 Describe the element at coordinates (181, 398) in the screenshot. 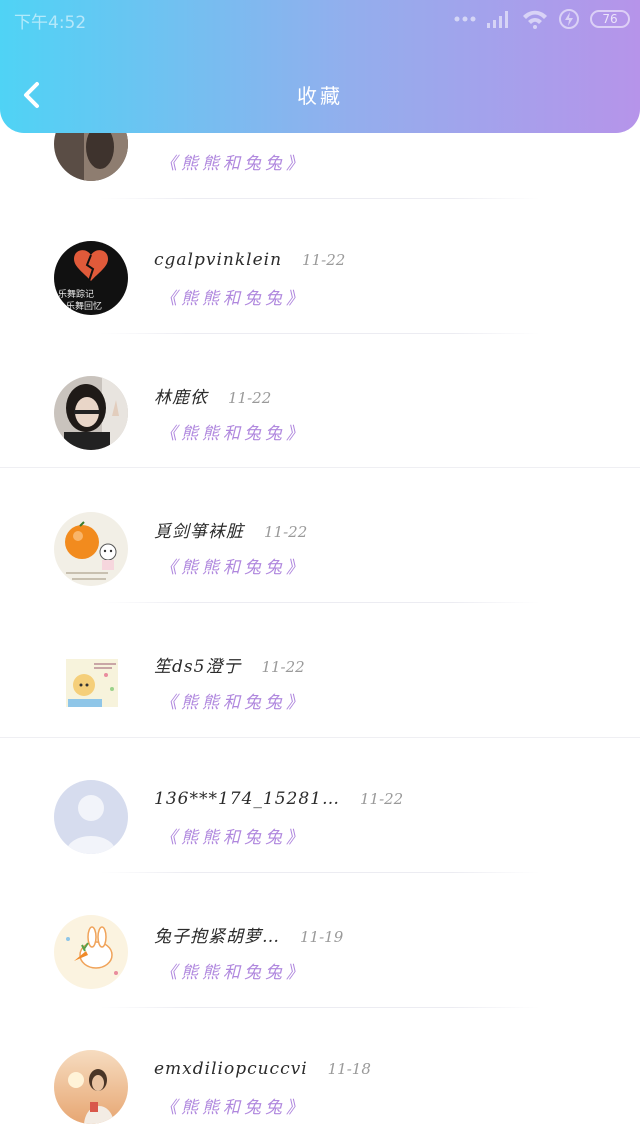

I see `user-name: 林鹿依` at that location.